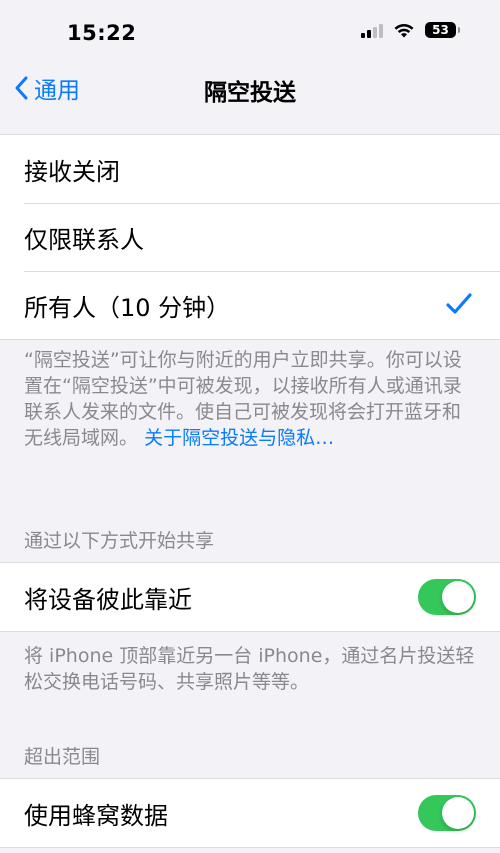 This screenshot has height=853, width=500. I want to click on range-section-header: 超出范围, so click(62, 757).